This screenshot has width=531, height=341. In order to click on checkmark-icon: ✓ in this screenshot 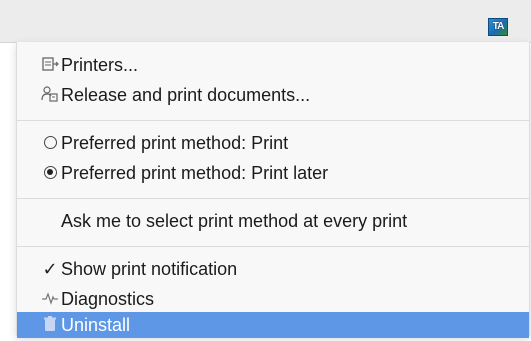, I will do `click(50, 269)`.